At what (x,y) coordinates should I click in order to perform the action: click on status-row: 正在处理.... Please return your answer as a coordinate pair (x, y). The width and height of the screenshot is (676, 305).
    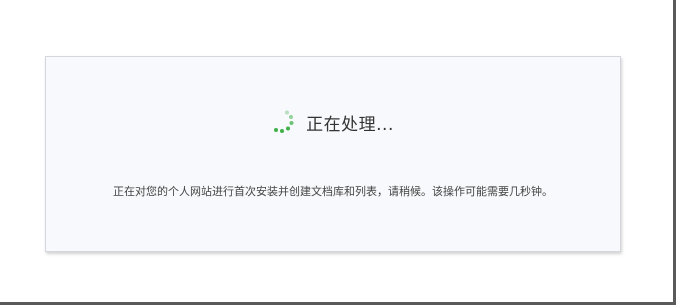
    Looking at the image, I should click on (333, 122).